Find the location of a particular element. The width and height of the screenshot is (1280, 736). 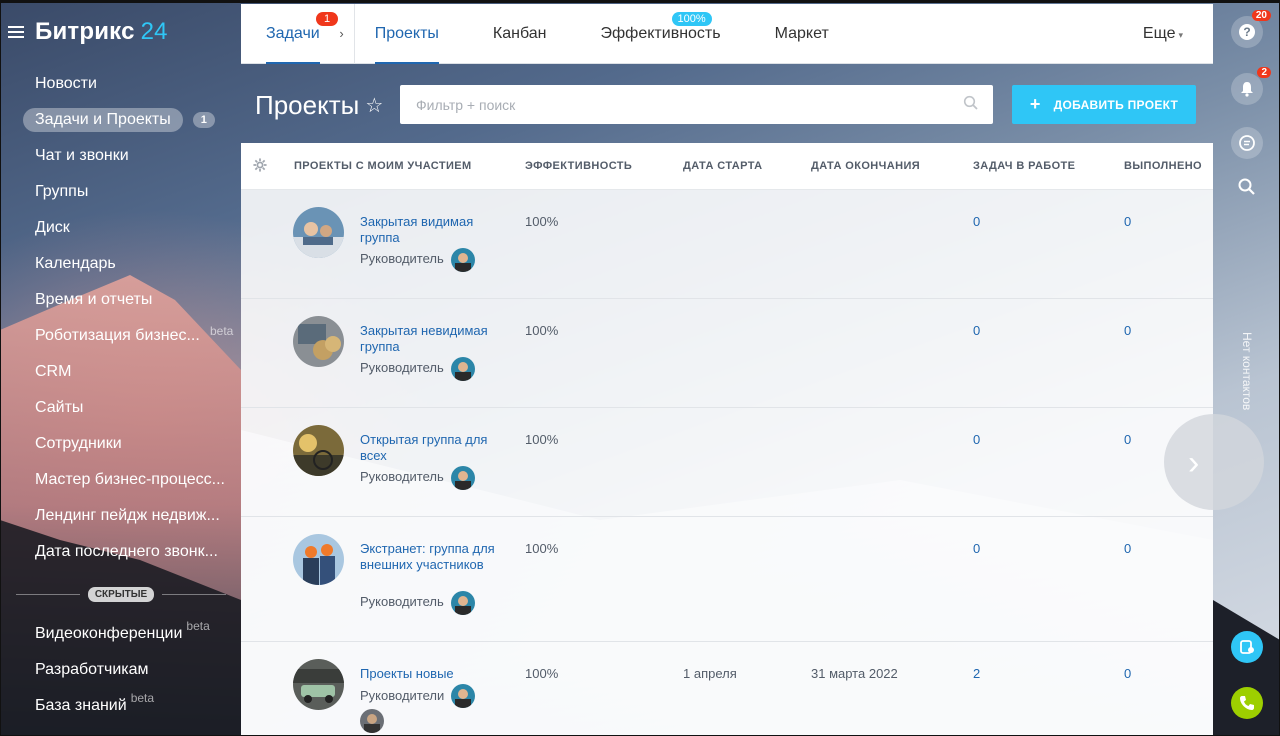

sidebar-item-tasks: Задачи и Проекты 1 is located at coordinates (128, 120).